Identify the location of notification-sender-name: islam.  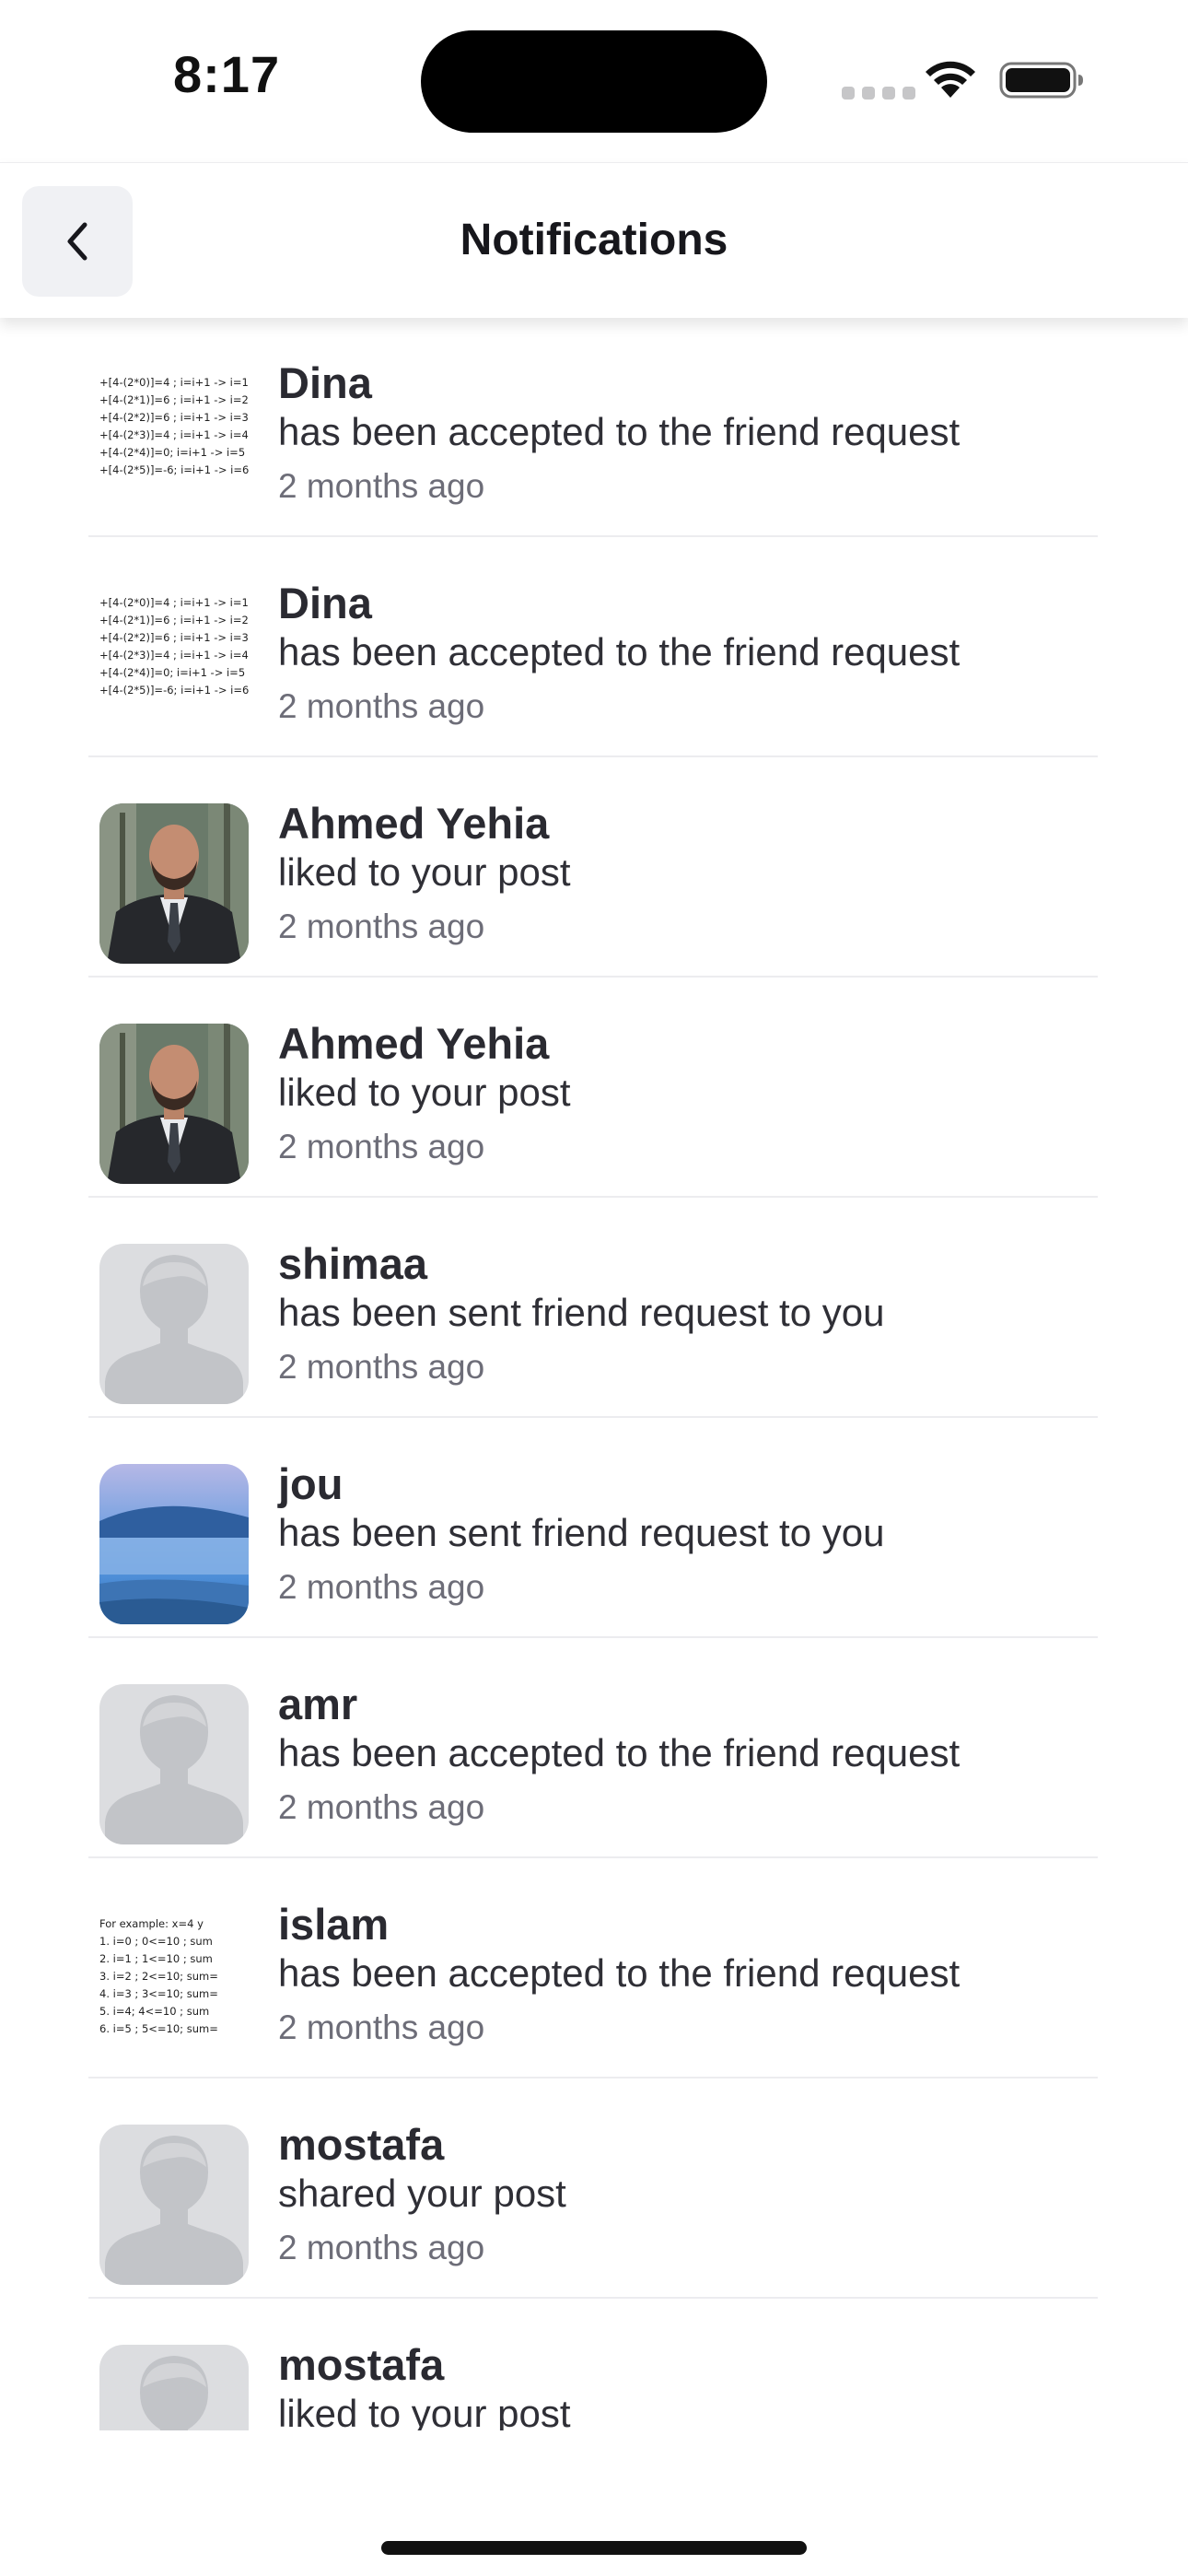
(333, 1924).